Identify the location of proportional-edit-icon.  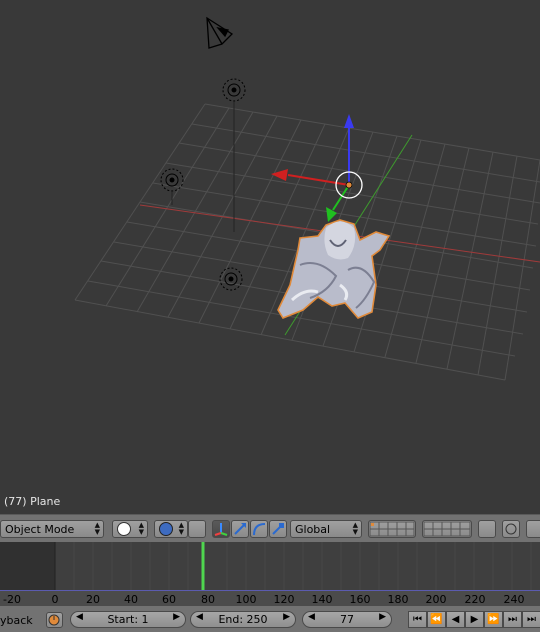
(511, 529).